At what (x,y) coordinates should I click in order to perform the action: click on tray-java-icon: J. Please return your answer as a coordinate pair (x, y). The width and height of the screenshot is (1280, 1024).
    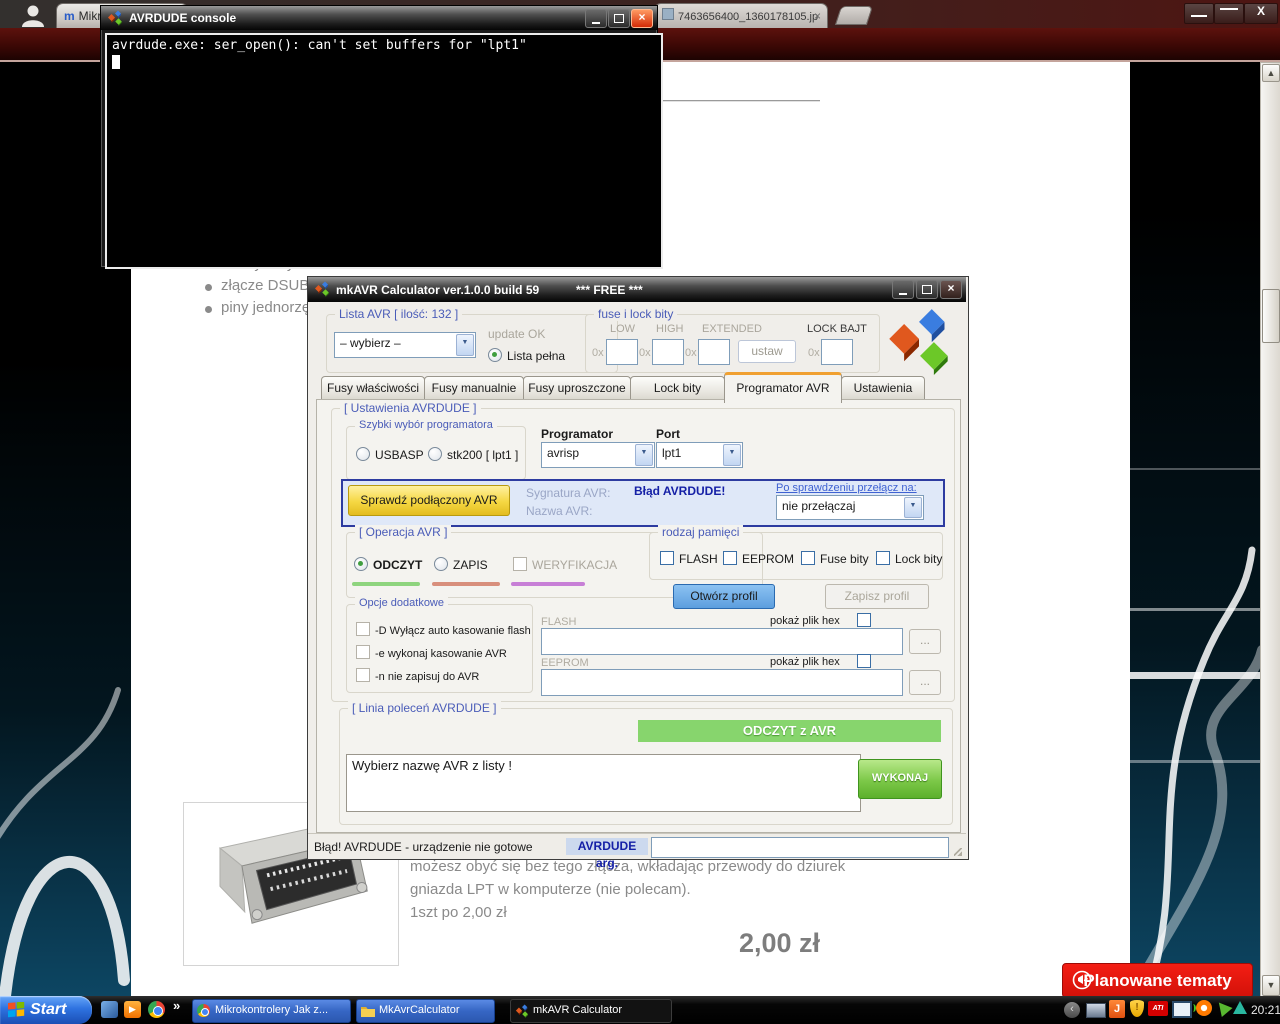
    Looking at the image, I should click on (1117, 1009).